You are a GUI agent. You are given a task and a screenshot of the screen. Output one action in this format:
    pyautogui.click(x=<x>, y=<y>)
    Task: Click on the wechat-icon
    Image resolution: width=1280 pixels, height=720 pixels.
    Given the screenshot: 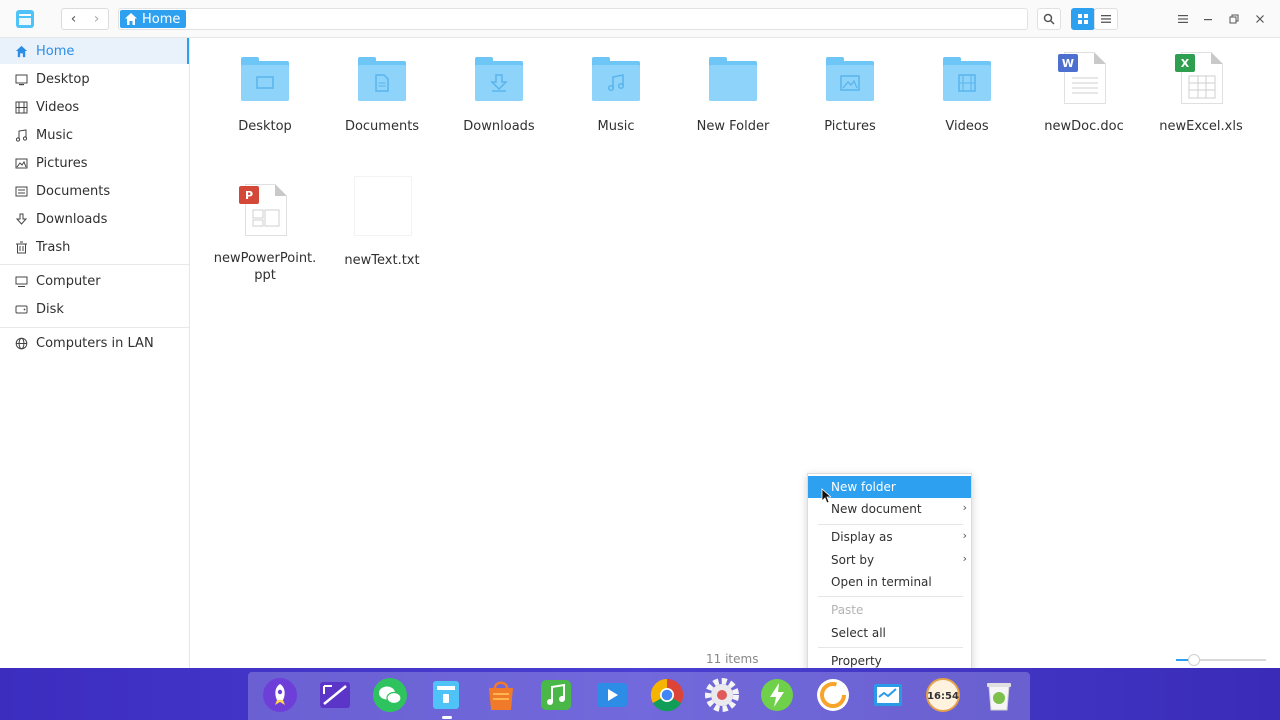 What is the action you would take?
    pyautogui.click(x=390, y=695)
    